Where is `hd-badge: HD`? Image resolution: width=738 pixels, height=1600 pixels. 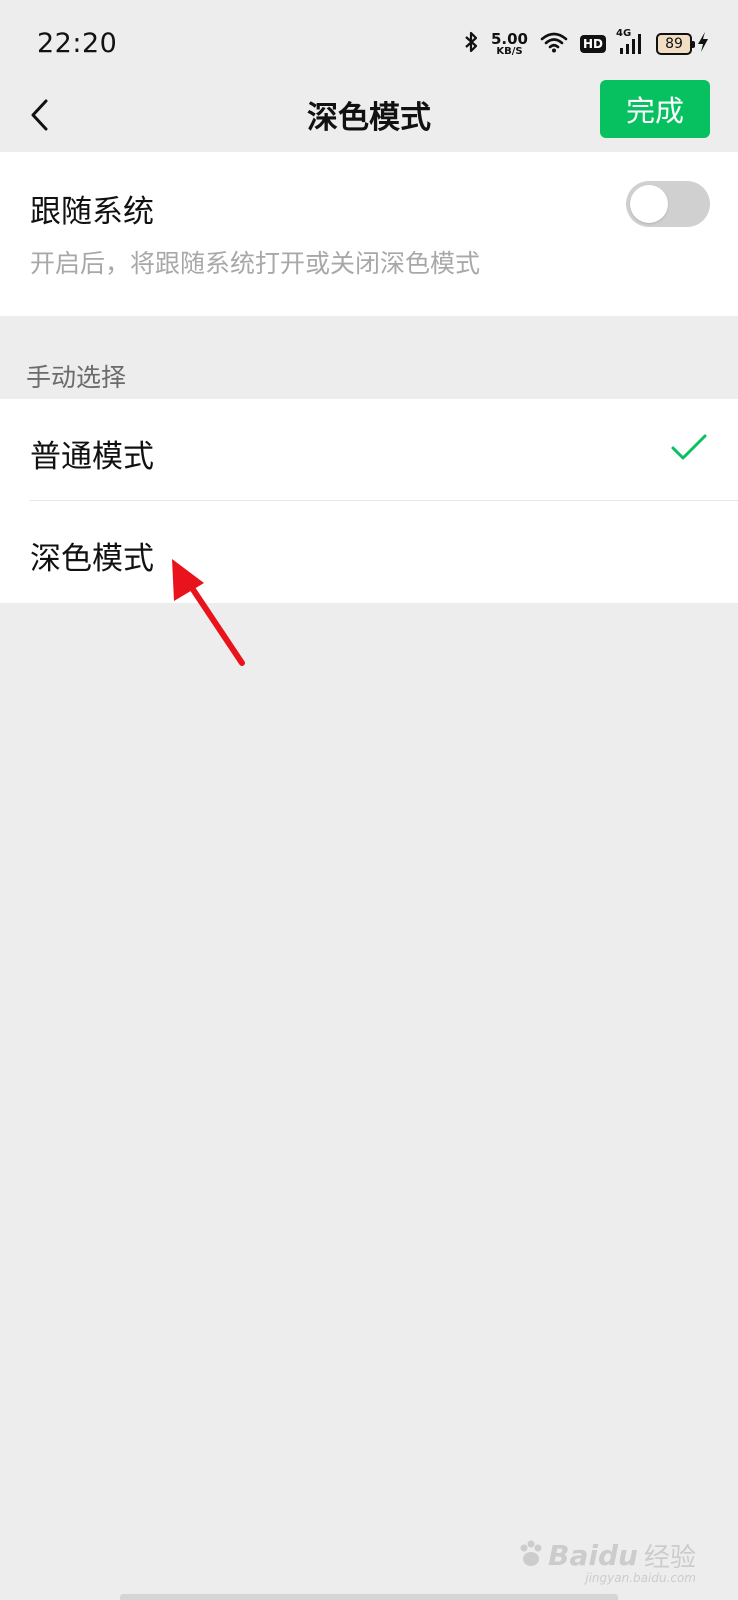
hd-badge: HD is located at coordinates (592, 44).